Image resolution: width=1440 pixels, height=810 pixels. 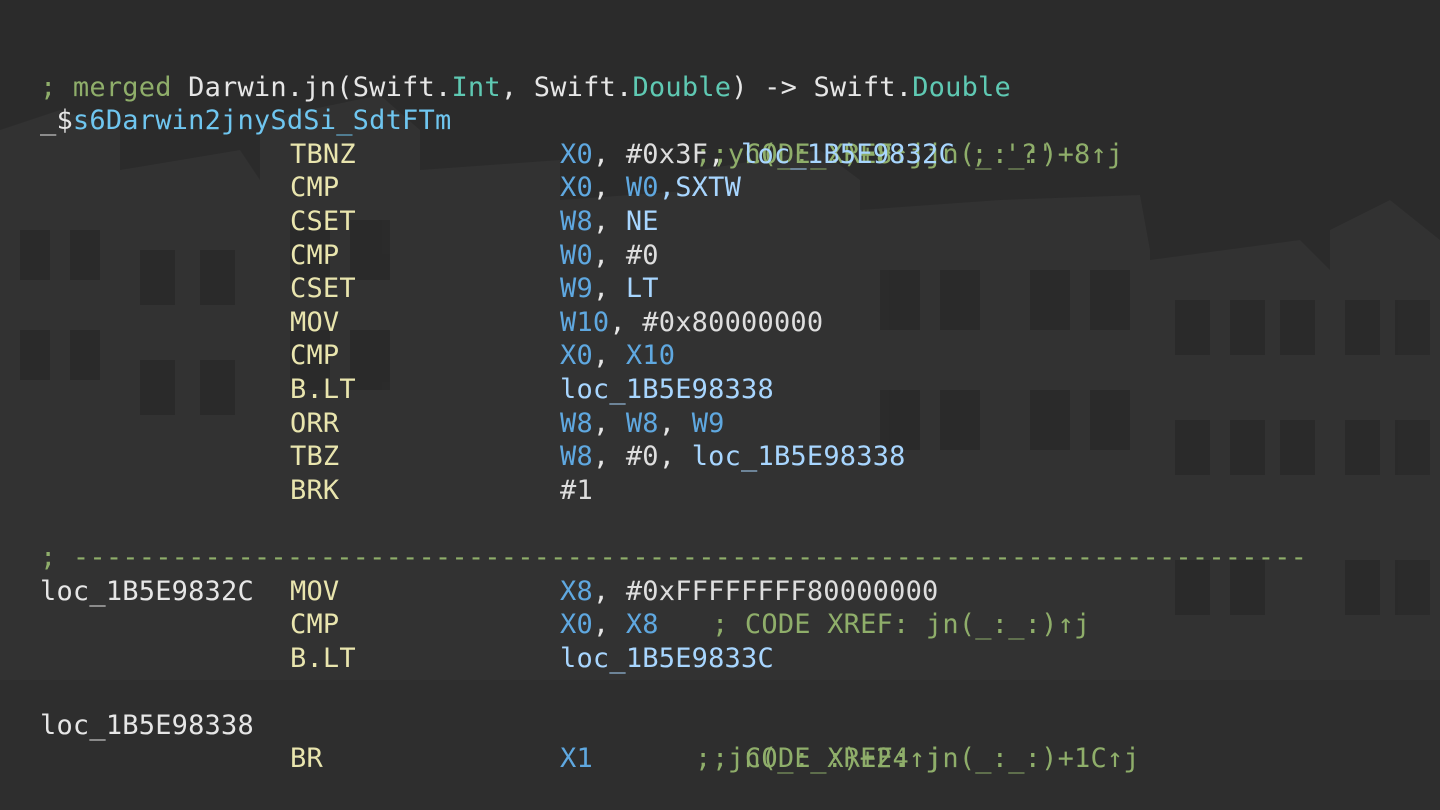 I want to click on instruction-row: CSET W8, NE, so click(x=349, y=222).